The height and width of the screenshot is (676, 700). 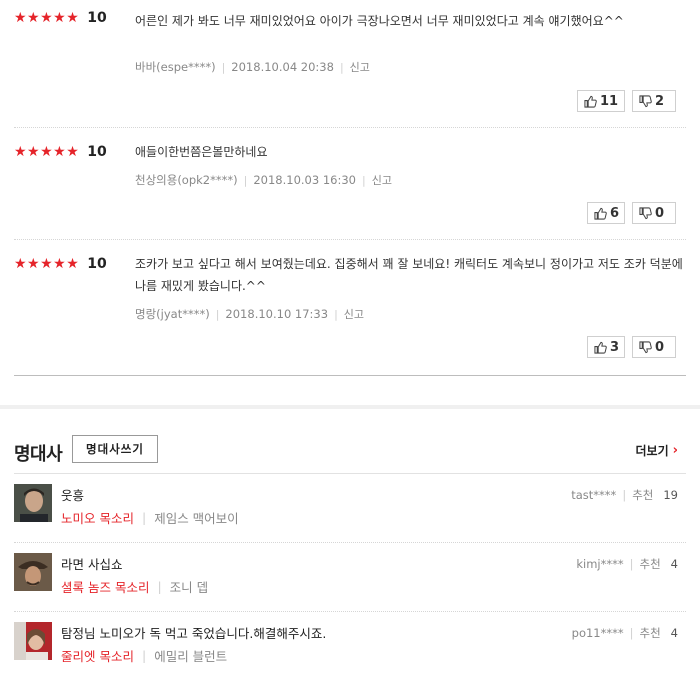 I want to click on actor-name: 에밀리 블런트, so click(x=190, y=655).